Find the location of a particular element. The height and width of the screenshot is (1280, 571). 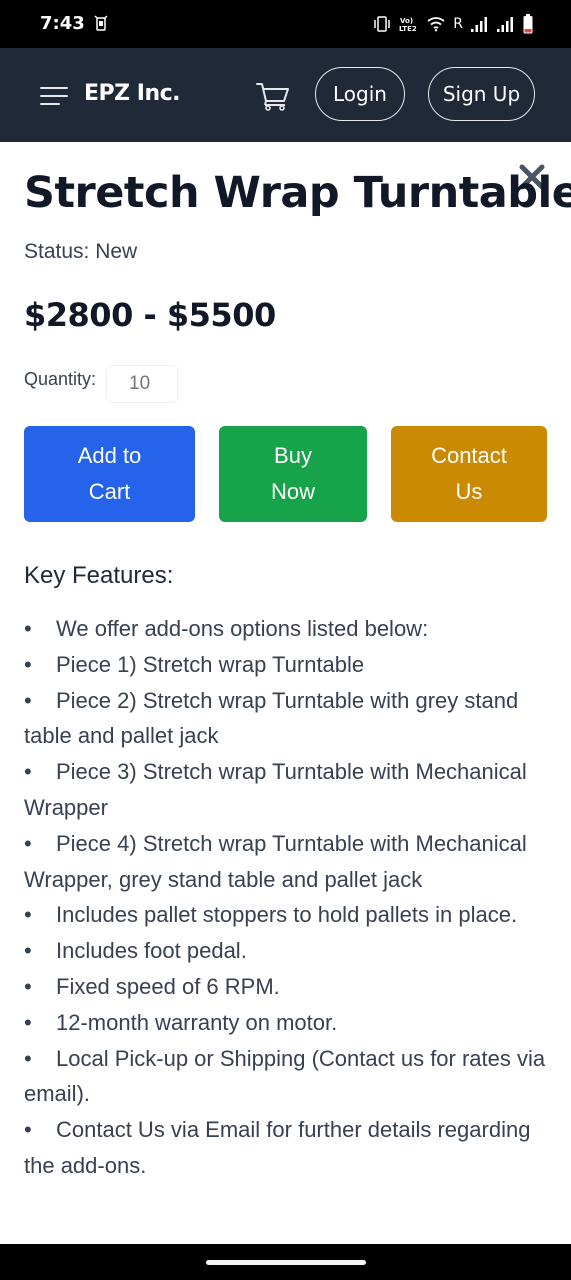

system-nav-bar is located at coordinates (285, 1262).